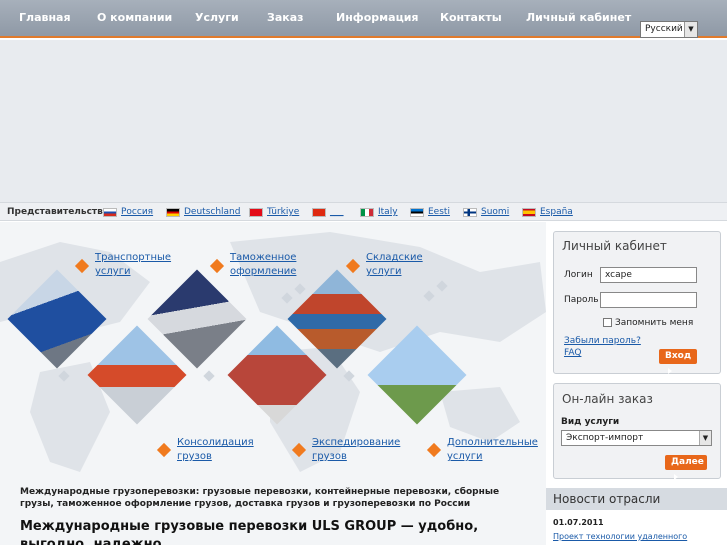 The width and height of the screenshot is (727, 545). What do you see at coordinates (686, 467) in the screenshot?
I see `order-next-button: Далее` at bounding box center [686, 467].